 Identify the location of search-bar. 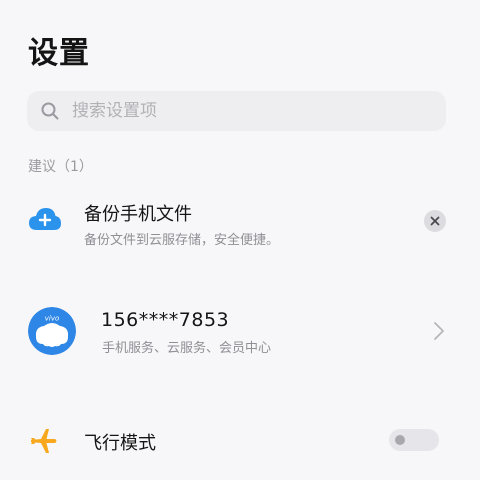
(236, 111).